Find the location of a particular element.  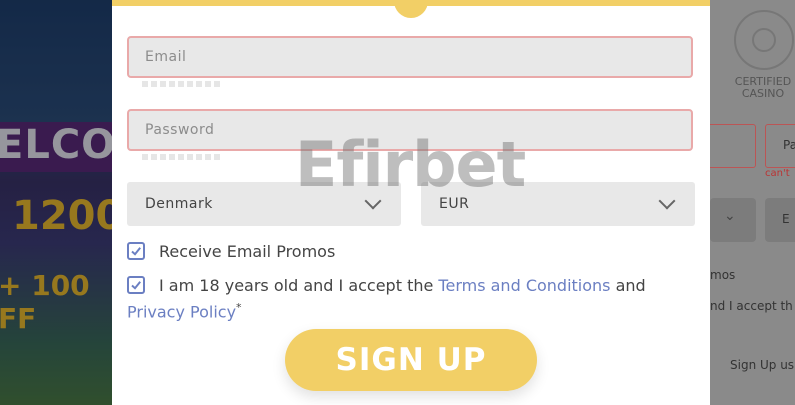

bg-terms-text: nd I accept th is located at coordinates (751, 306).